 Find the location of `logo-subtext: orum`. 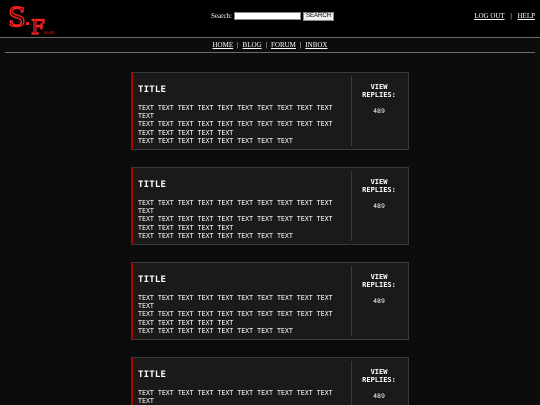

logo-subtext: orum is located at coordinates (49, 32).